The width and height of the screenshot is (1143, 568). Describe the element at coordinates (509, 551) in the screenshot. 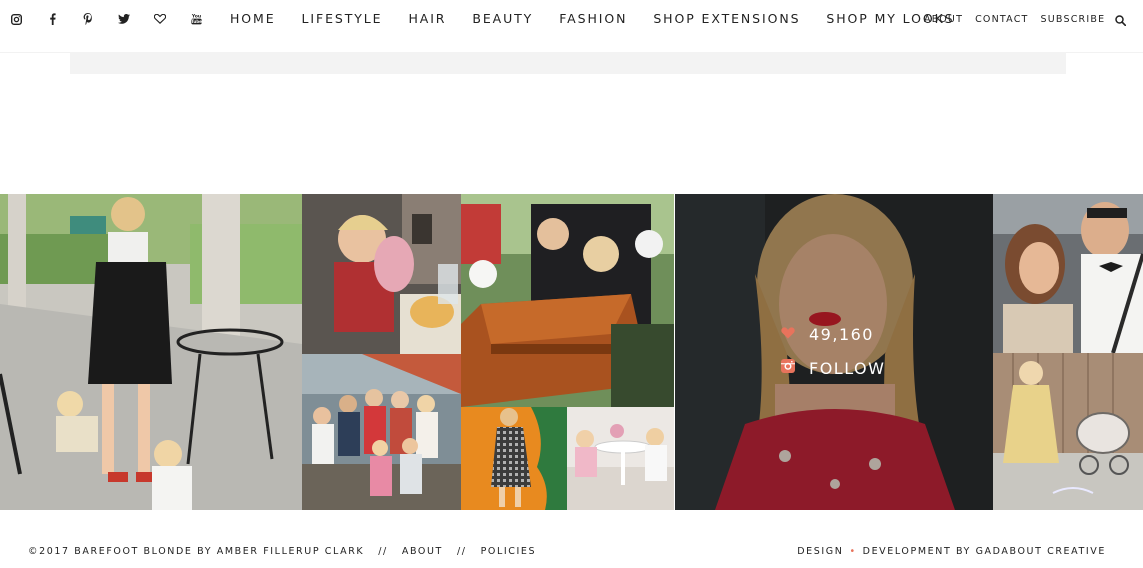

I see `footer-link-policies: POLICIES` at that location.